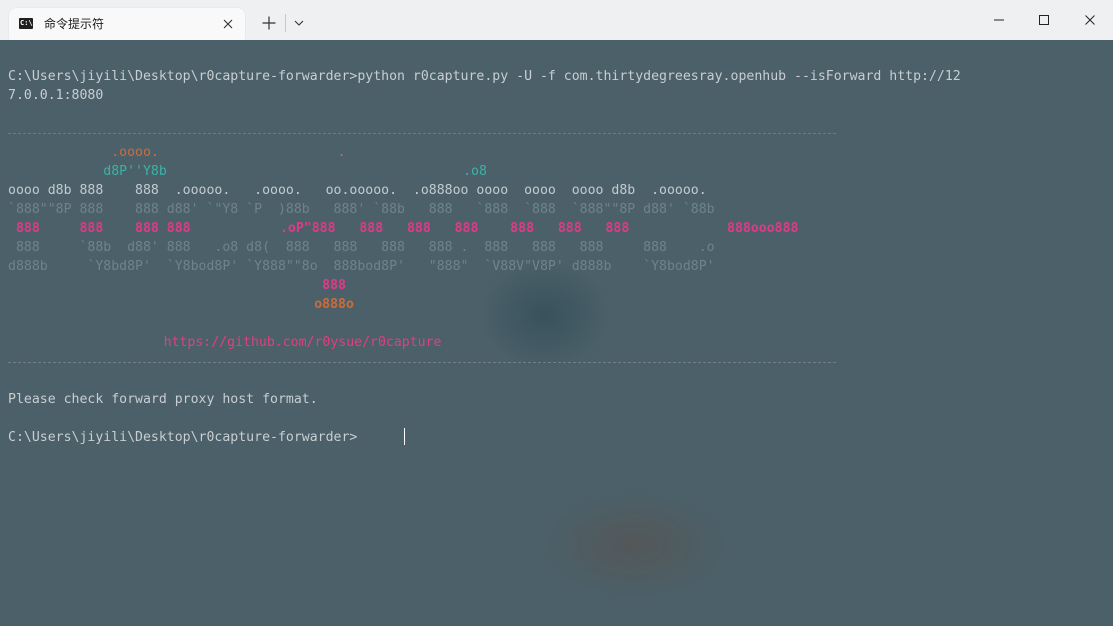 The height and width of the screenshot is (626, 1113). I want to click on banner-line: 888ooo888, so click(763, 228).